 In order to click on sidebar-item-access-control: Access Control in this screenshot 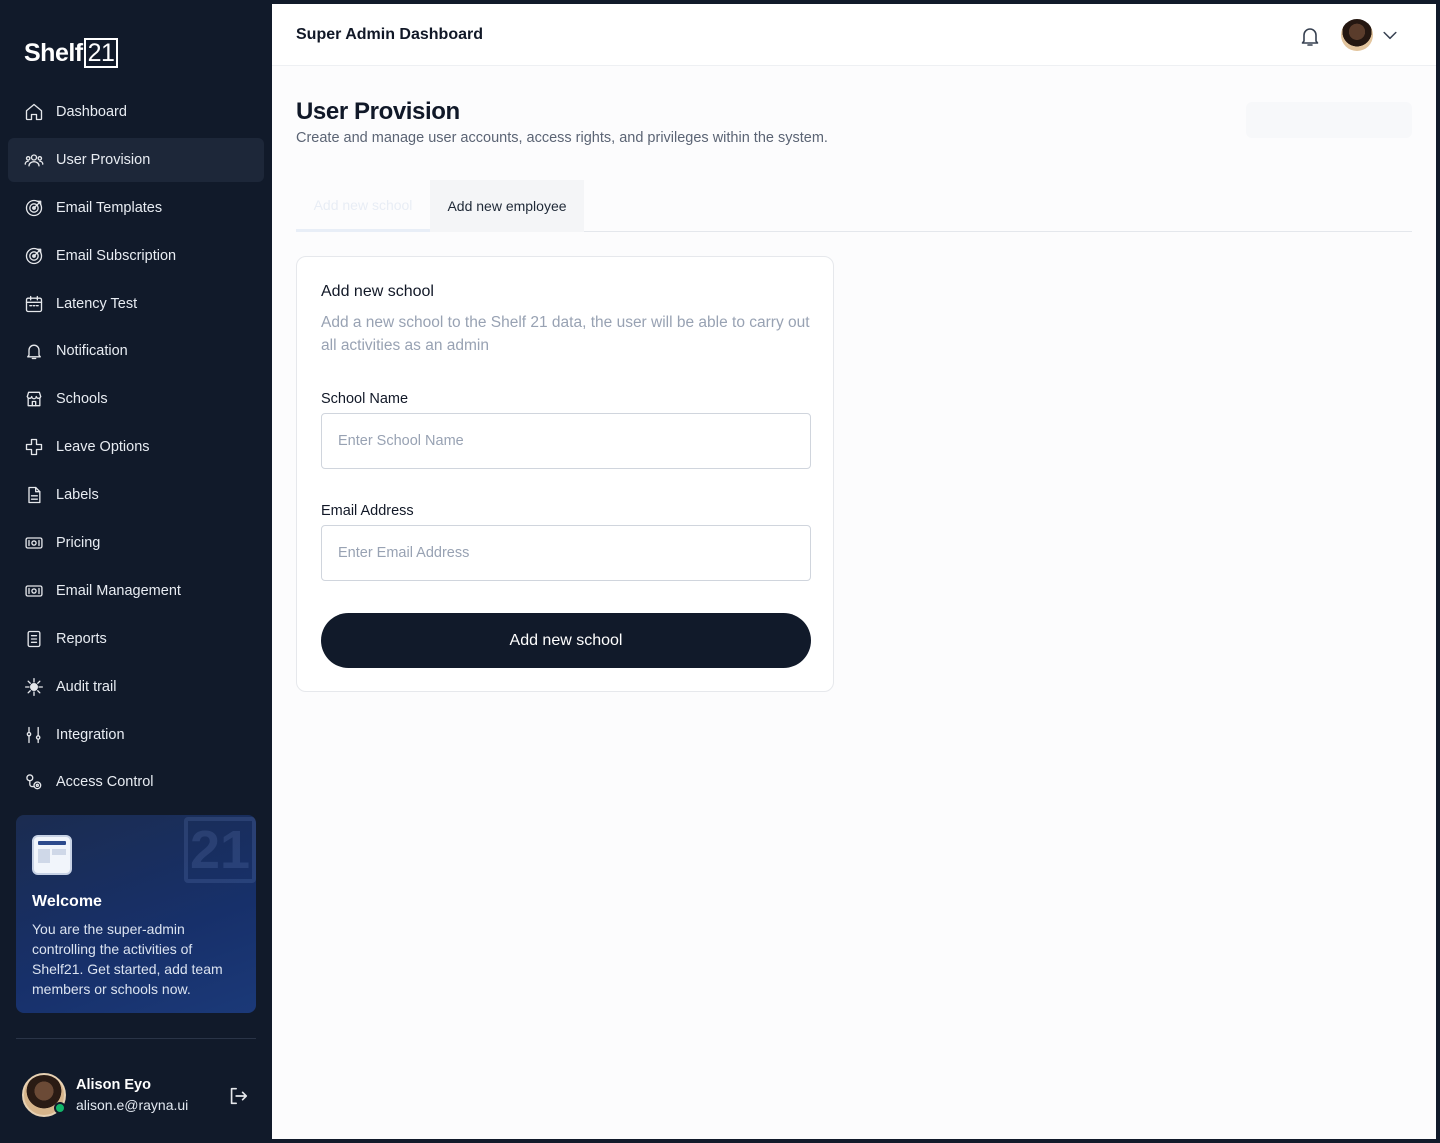, I will do `click(136, 782)`.